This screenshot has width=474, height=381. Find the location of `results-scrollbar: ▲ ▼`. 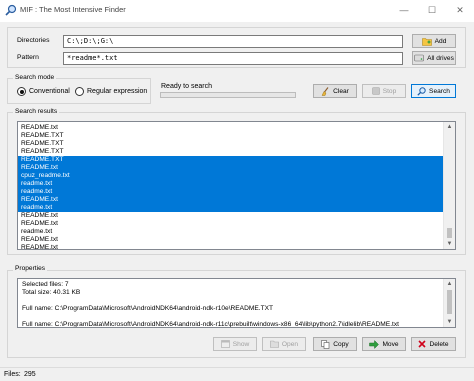

results-scrollbar: ▲ ▼ is located at coordinates (449, 185).